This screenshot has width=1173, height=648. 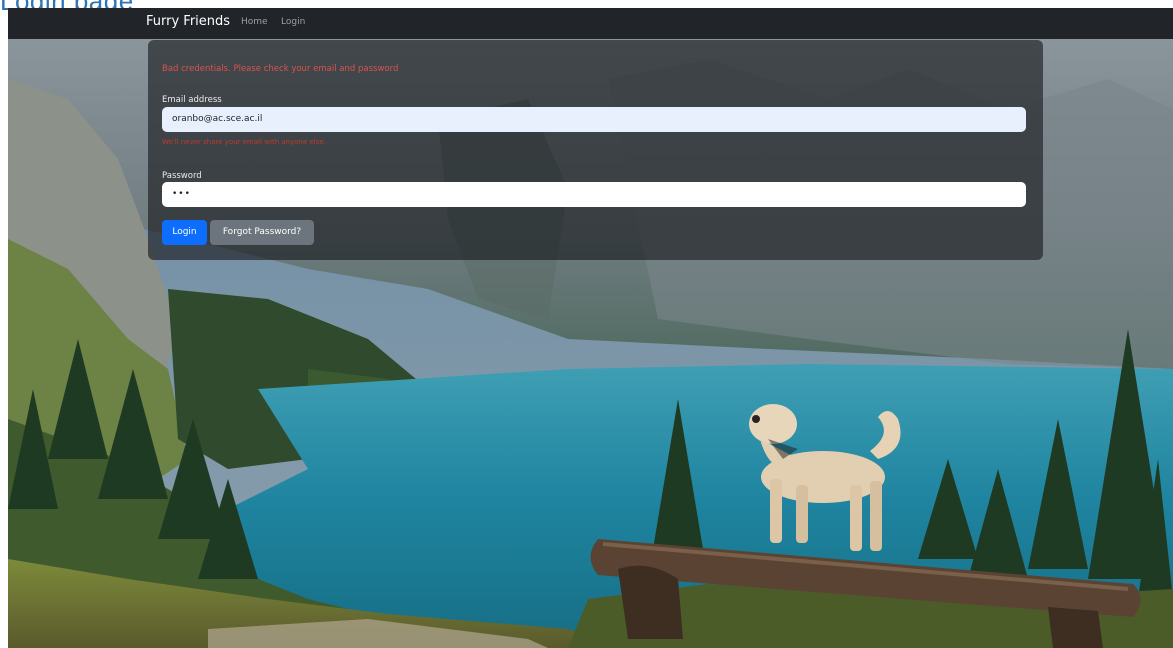 What do you see at coordinates (184, 232) in the screenshot?
I see `login-button: Login` at bounding box center [184, 232].